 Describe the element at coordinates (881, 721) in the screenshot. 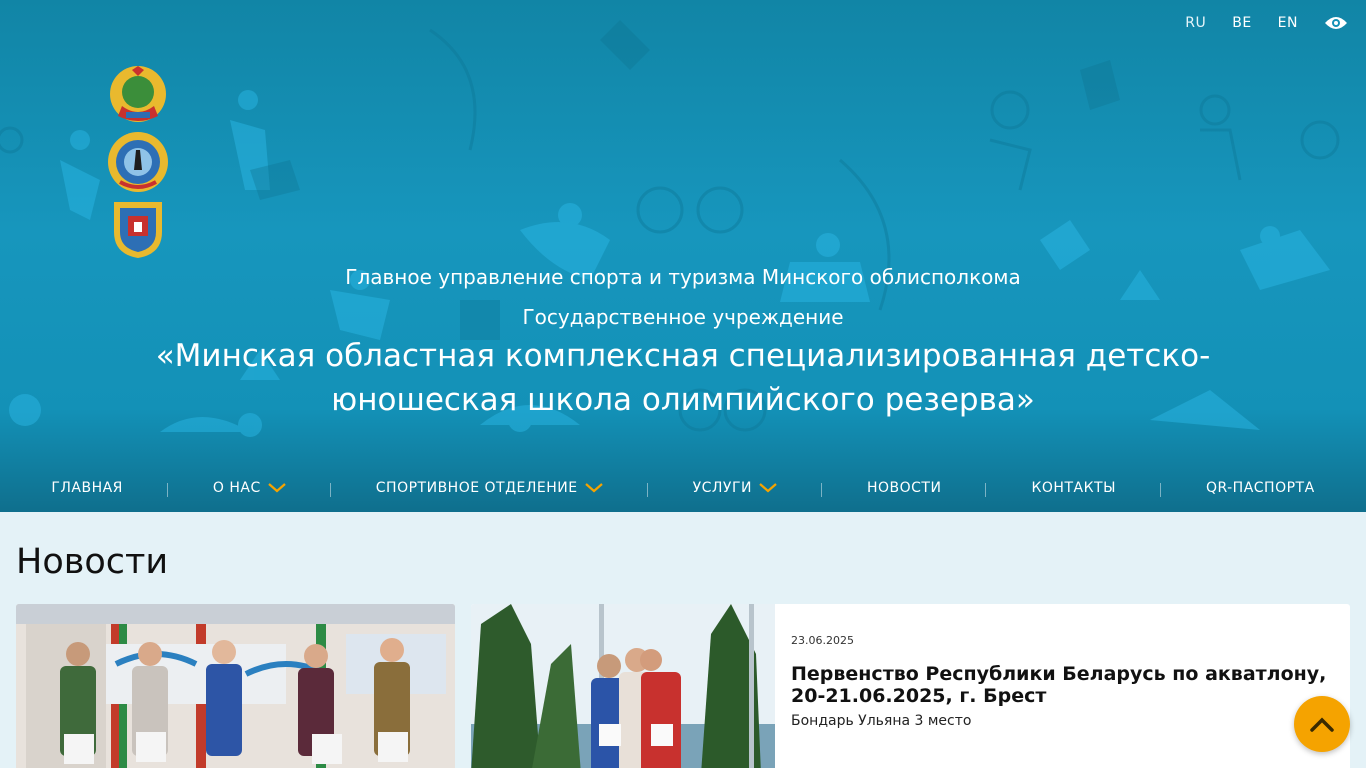

I see `news-description: Бондарь Ульяна 3 место` at that location.